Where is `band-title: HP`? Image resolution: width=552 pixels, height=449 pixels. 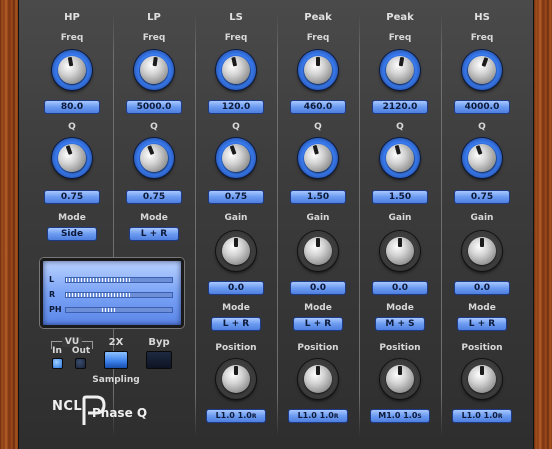 band-title: HP is located at coordinates (72, 17).